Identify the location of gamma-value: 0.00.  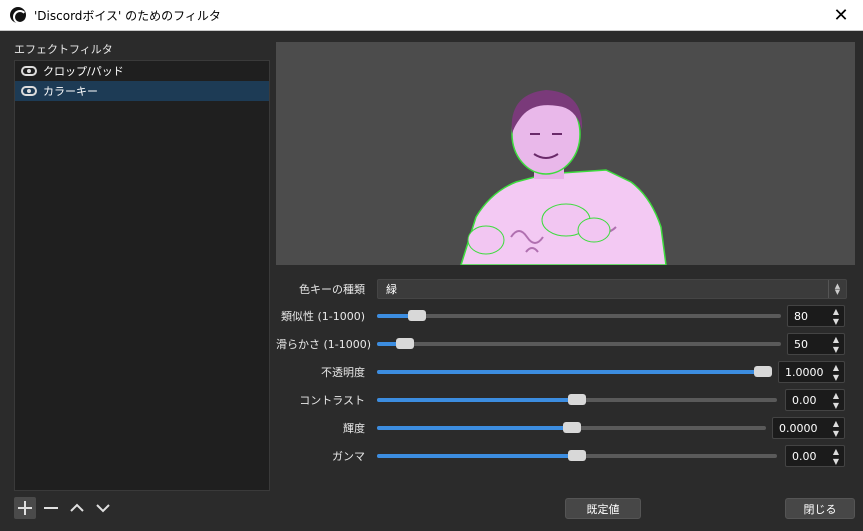
(804, 456).